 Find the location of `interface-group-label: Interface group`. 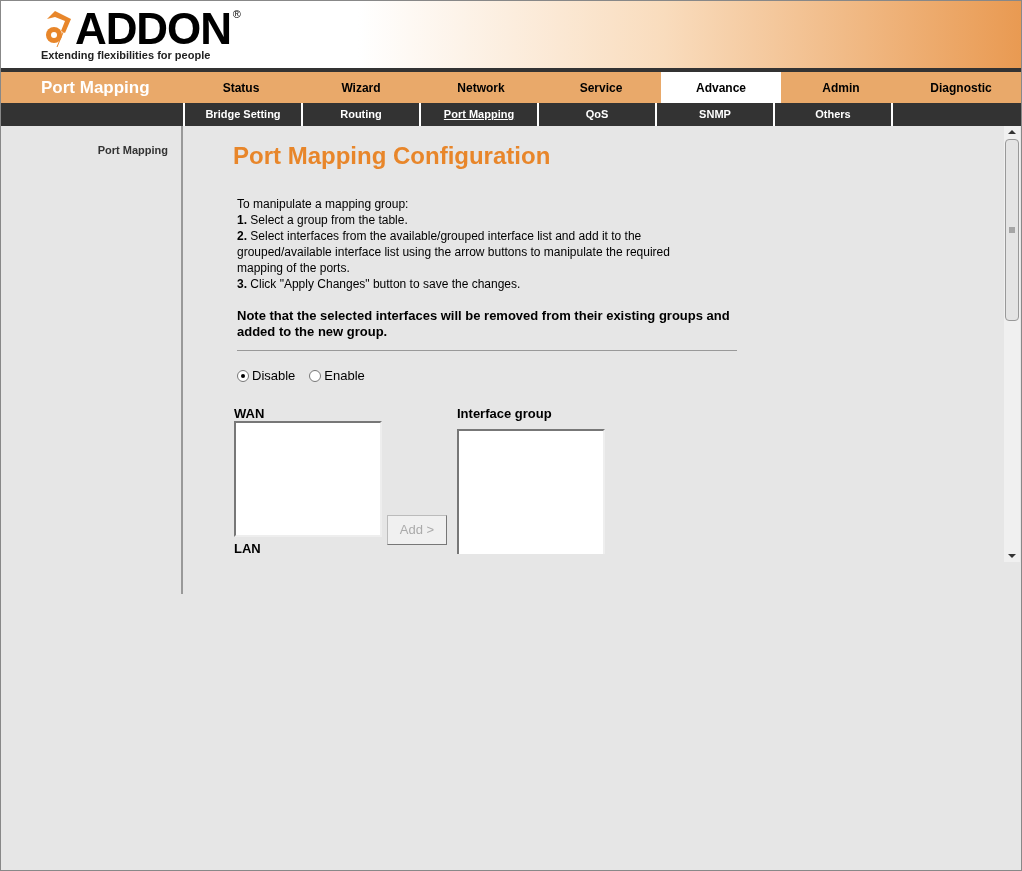

interface-group-label: Interface group is located at coordinates (505, 413).